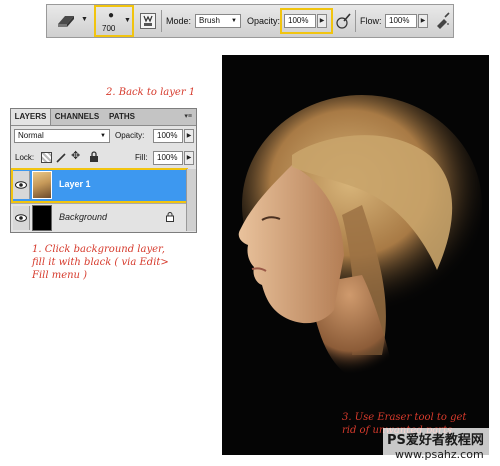 The width and height of the screenshot is (500, 466). I want to click on layer-row-background: Background, so click(98, 217).